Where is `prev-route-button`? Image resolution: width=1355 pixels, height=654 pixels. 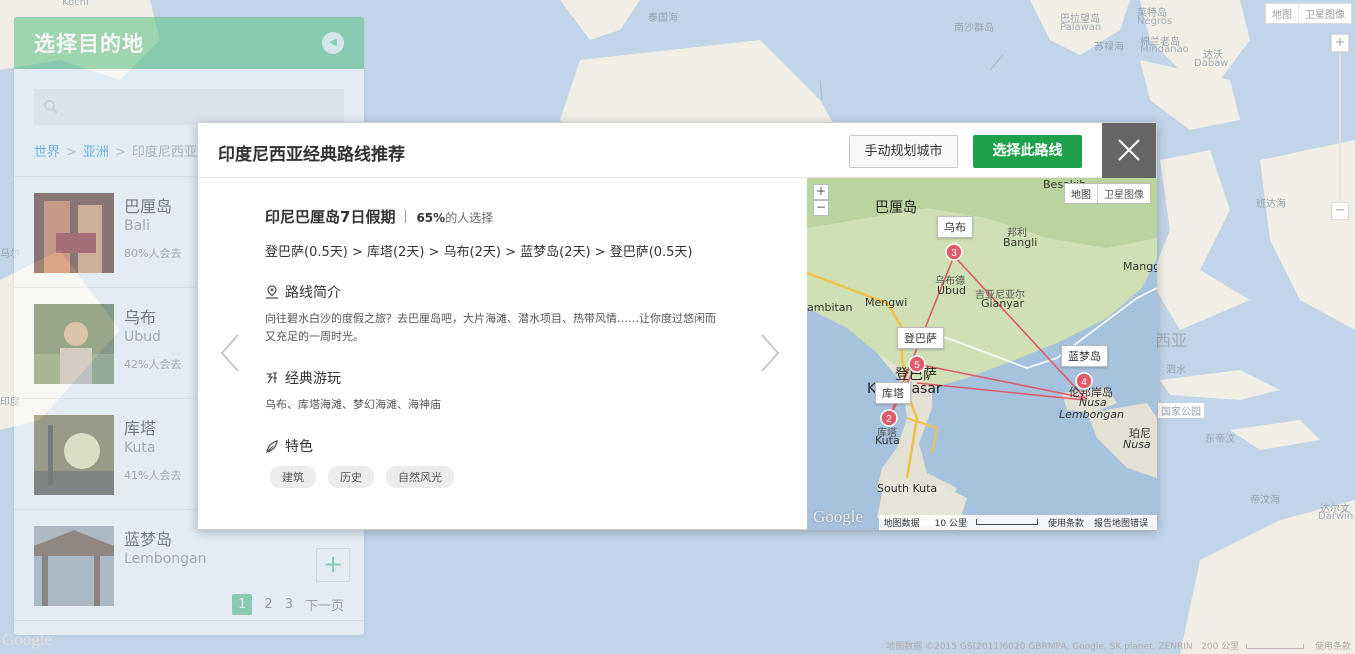 prev-route-button is located at coordinates (230, 353).